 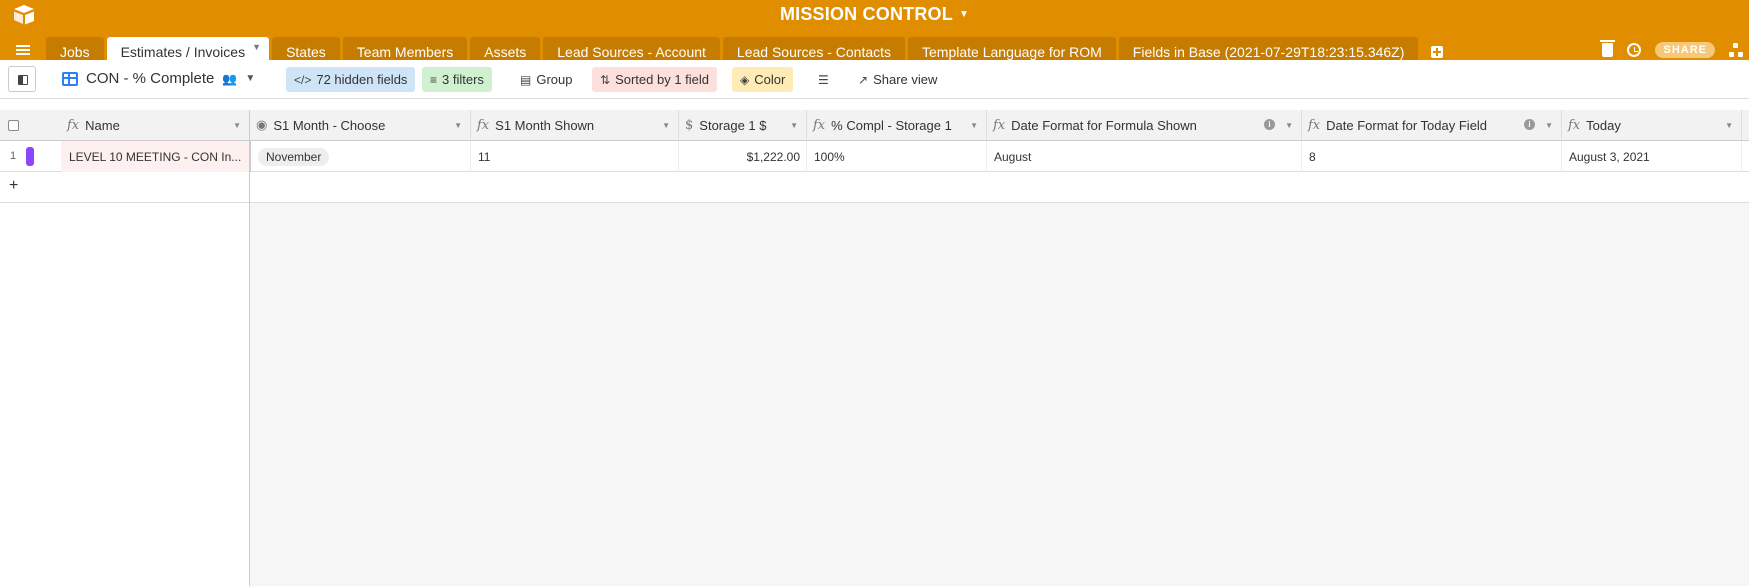 I want to click on grid-view-icon, so click(x=70, y=78).